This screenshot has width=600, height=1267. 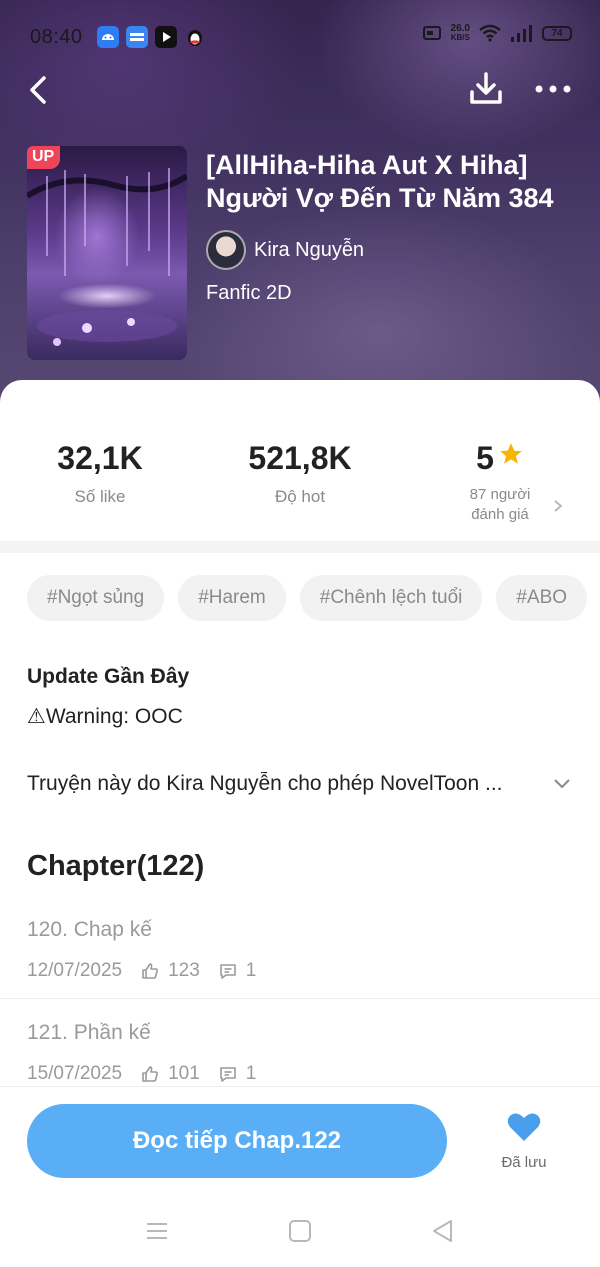 I want to click on network-speed: 26.0 KB/S, so click(x=460, y=33).